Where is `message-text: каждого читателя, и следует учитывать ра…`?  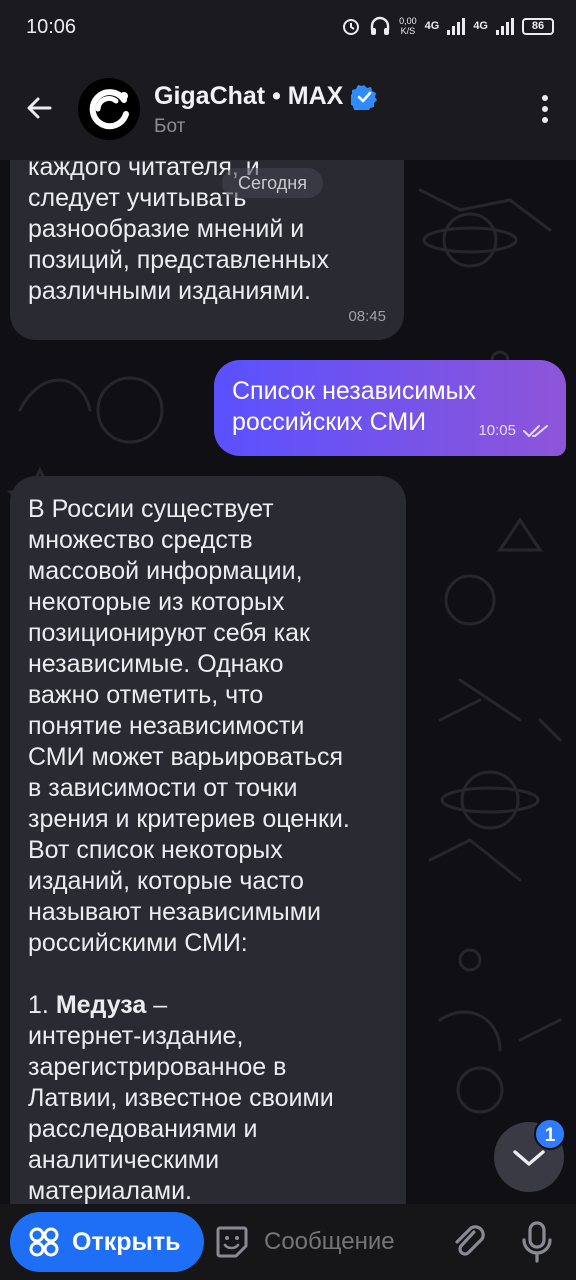
message-text: каждого читателя, и следует учитывать ра… is located at coordinates (178, 232).